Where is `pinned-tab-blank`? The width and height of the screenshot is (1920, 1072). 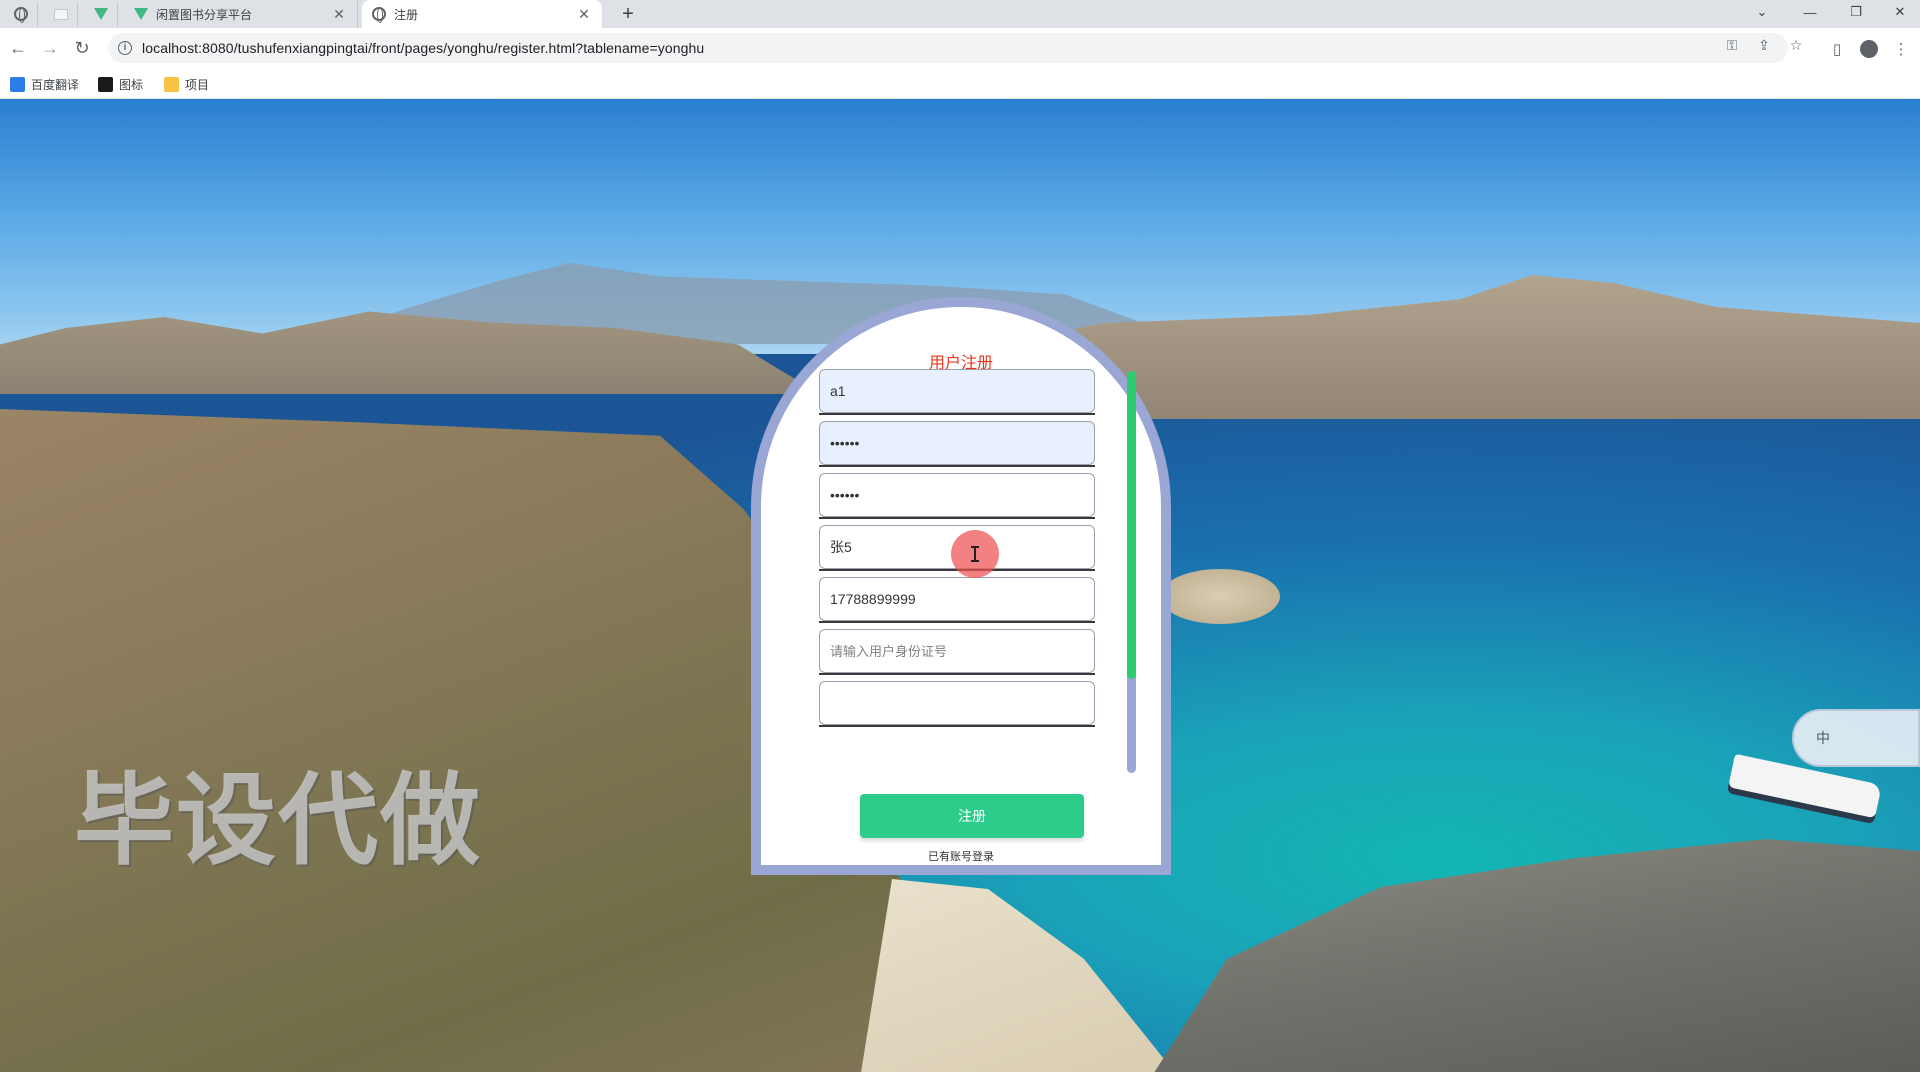 pinned-tab-blank is located at coordinates (61, 14).